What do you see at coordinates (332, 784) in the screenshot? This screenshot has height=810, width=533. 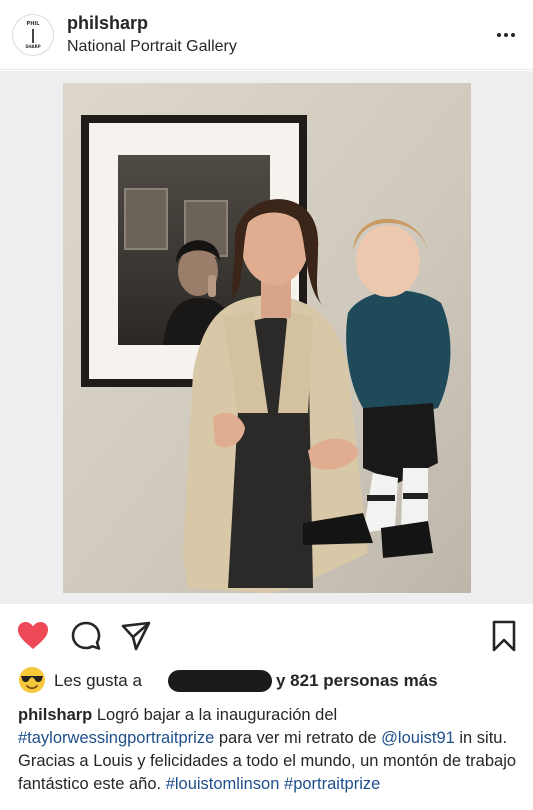 I see `hashtag-link: #portraitprize` at bounding box center [332, 784].